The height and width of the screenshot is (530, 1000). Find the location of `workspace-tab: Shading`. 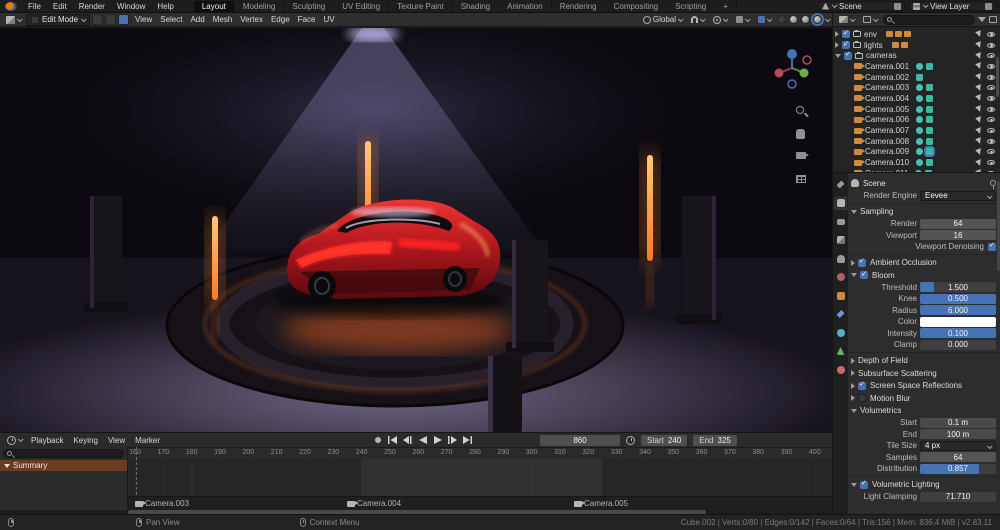

workspace-tab: Shading is located at coordinates (476, 6).